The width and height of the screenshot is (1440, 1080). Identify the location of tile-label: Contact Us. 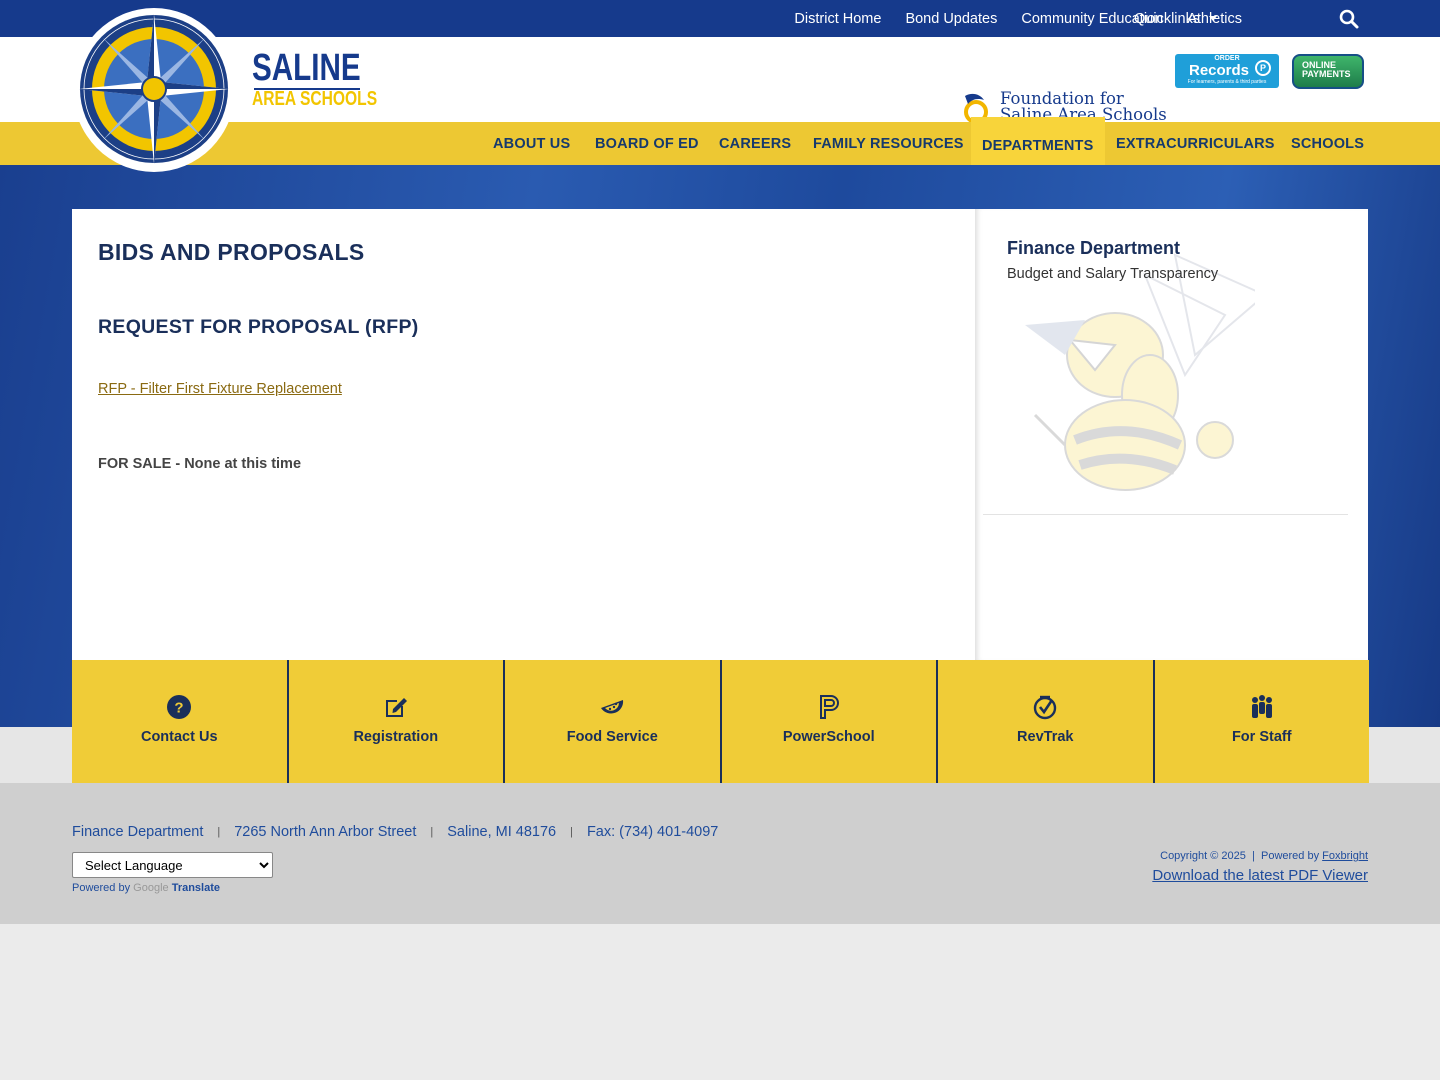
(179, 737).